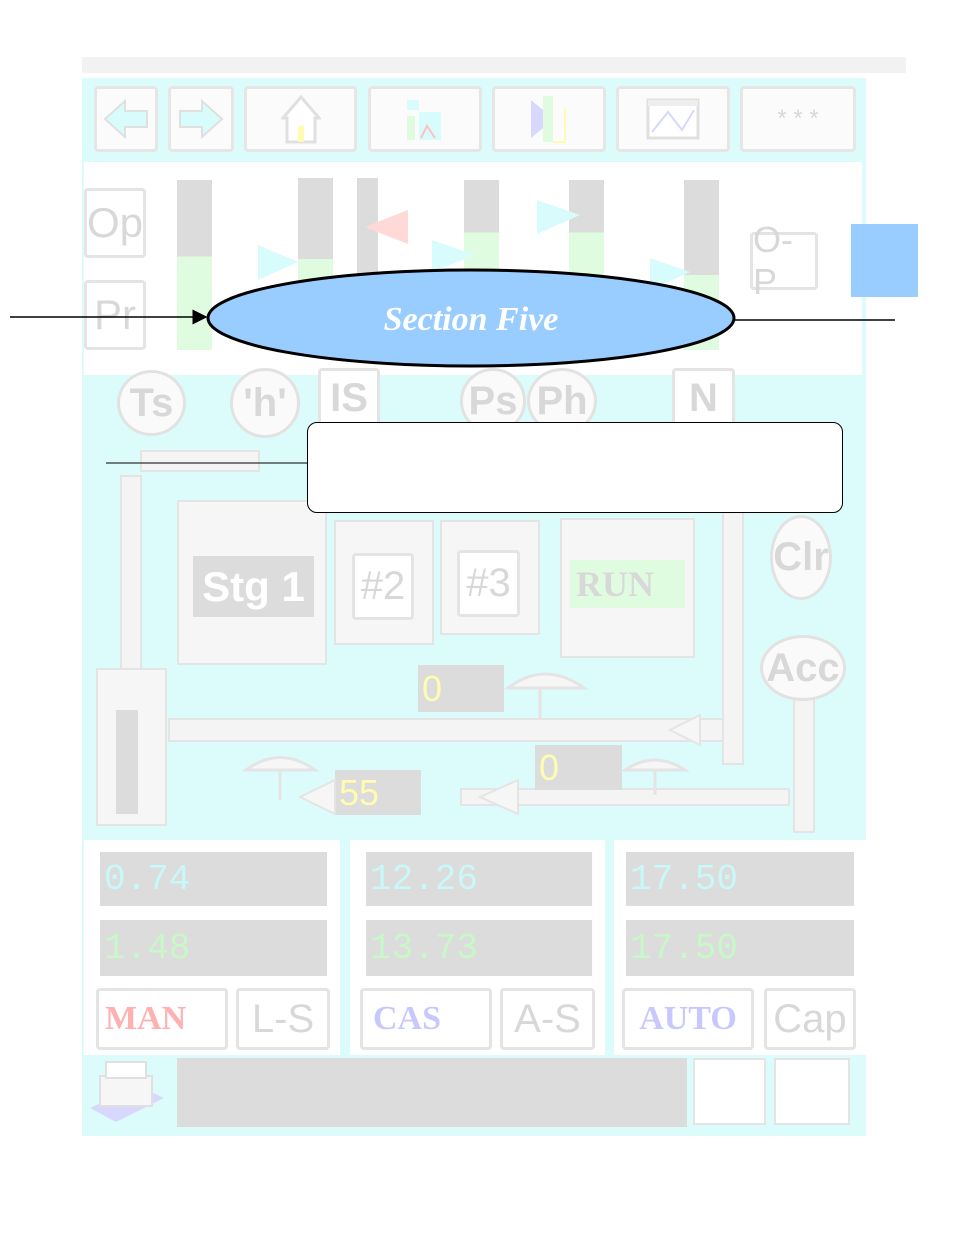  What do you see at coordinates (471, 319) in the screenshot?
I see `section-title: Section Five` at bounding box center [471, 319].